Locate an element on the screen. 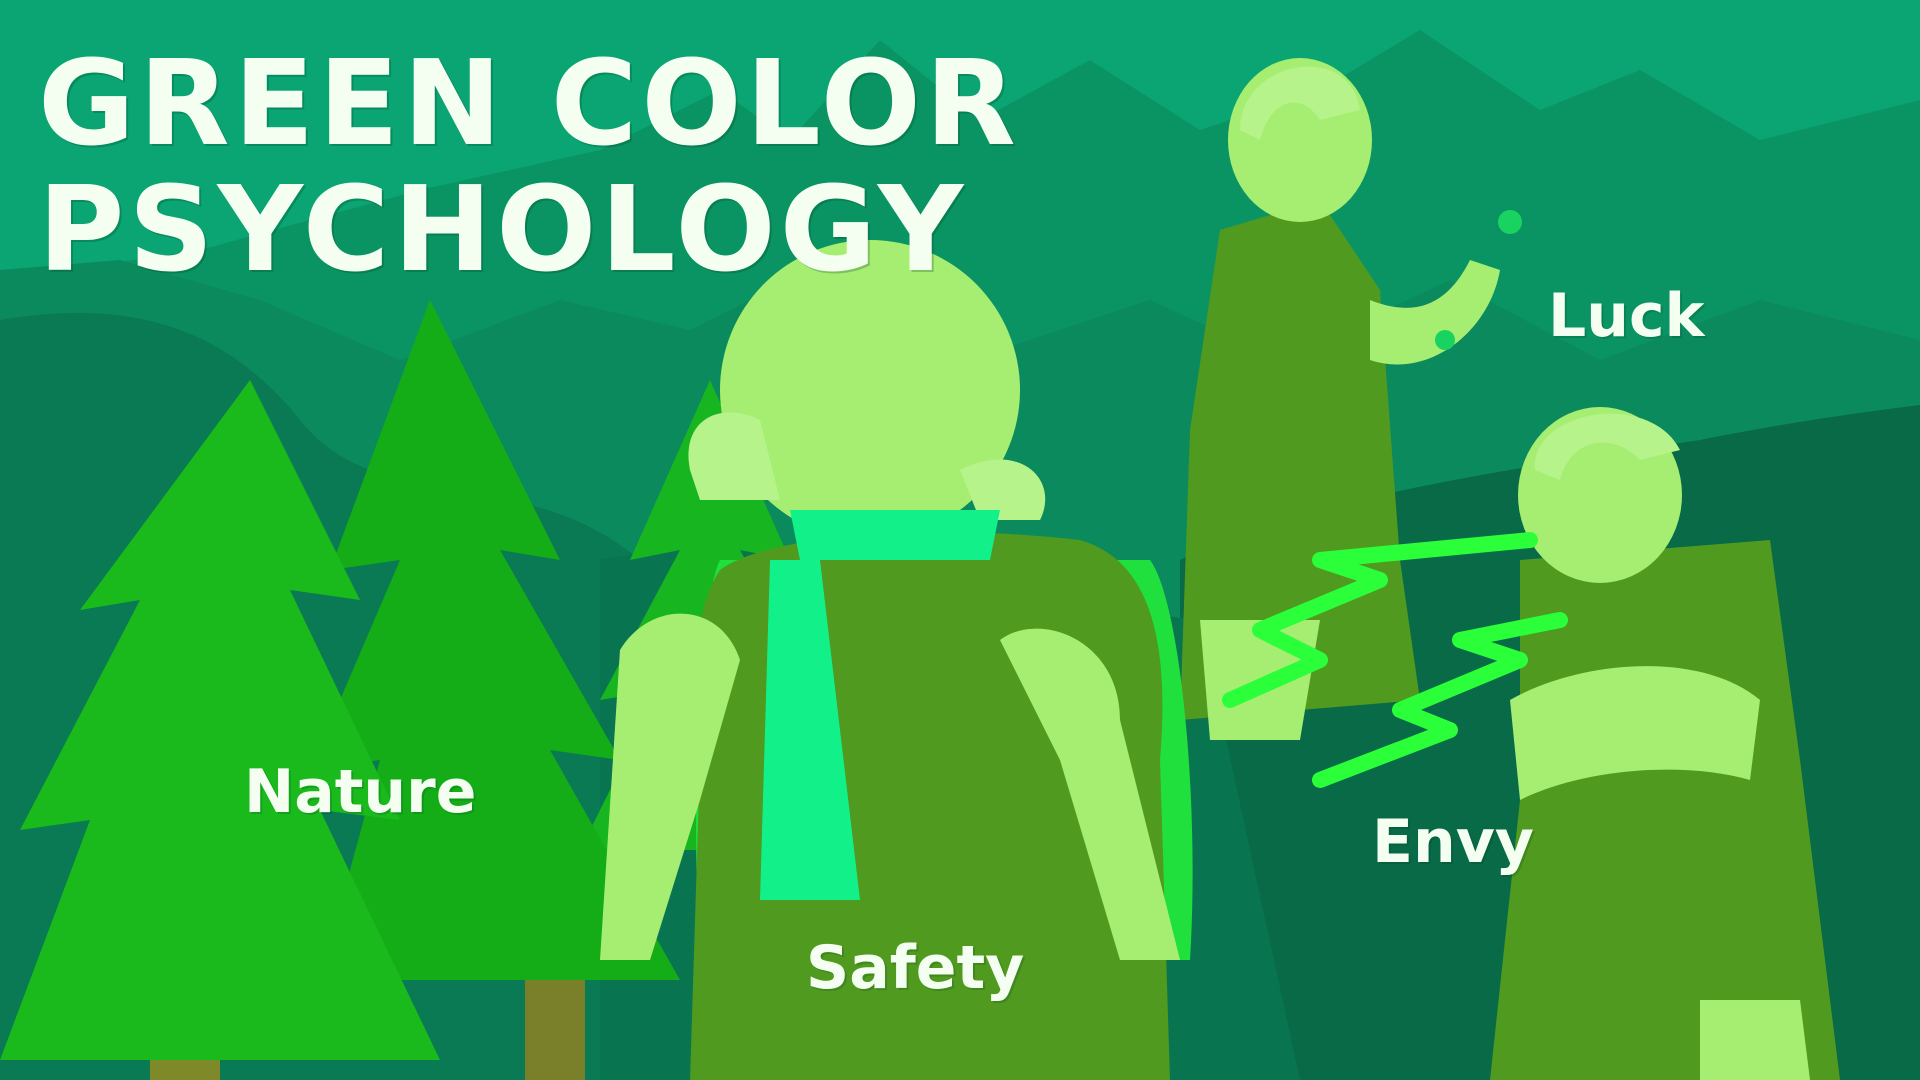 This screenshot has height=1080, width=1920. title-line-1: GREEN COLOR is located at coordinates (529, 103).